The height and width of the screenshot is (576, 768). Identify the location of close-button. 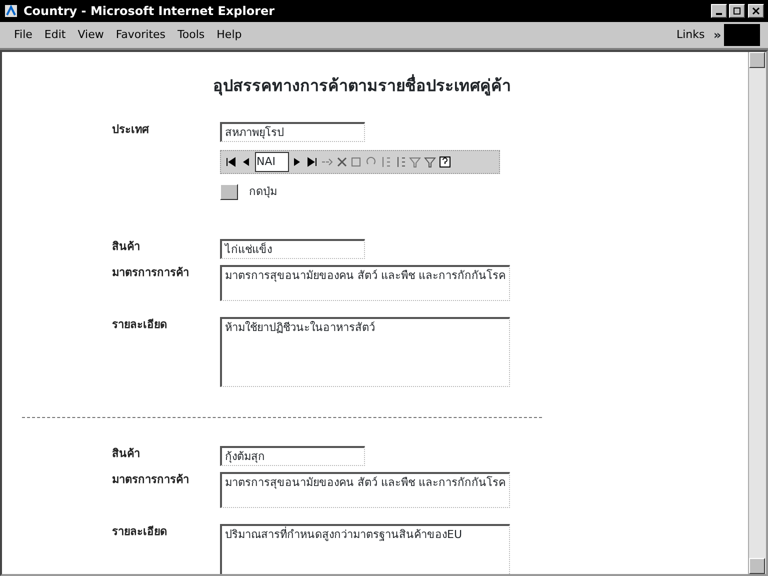
(756, 11).